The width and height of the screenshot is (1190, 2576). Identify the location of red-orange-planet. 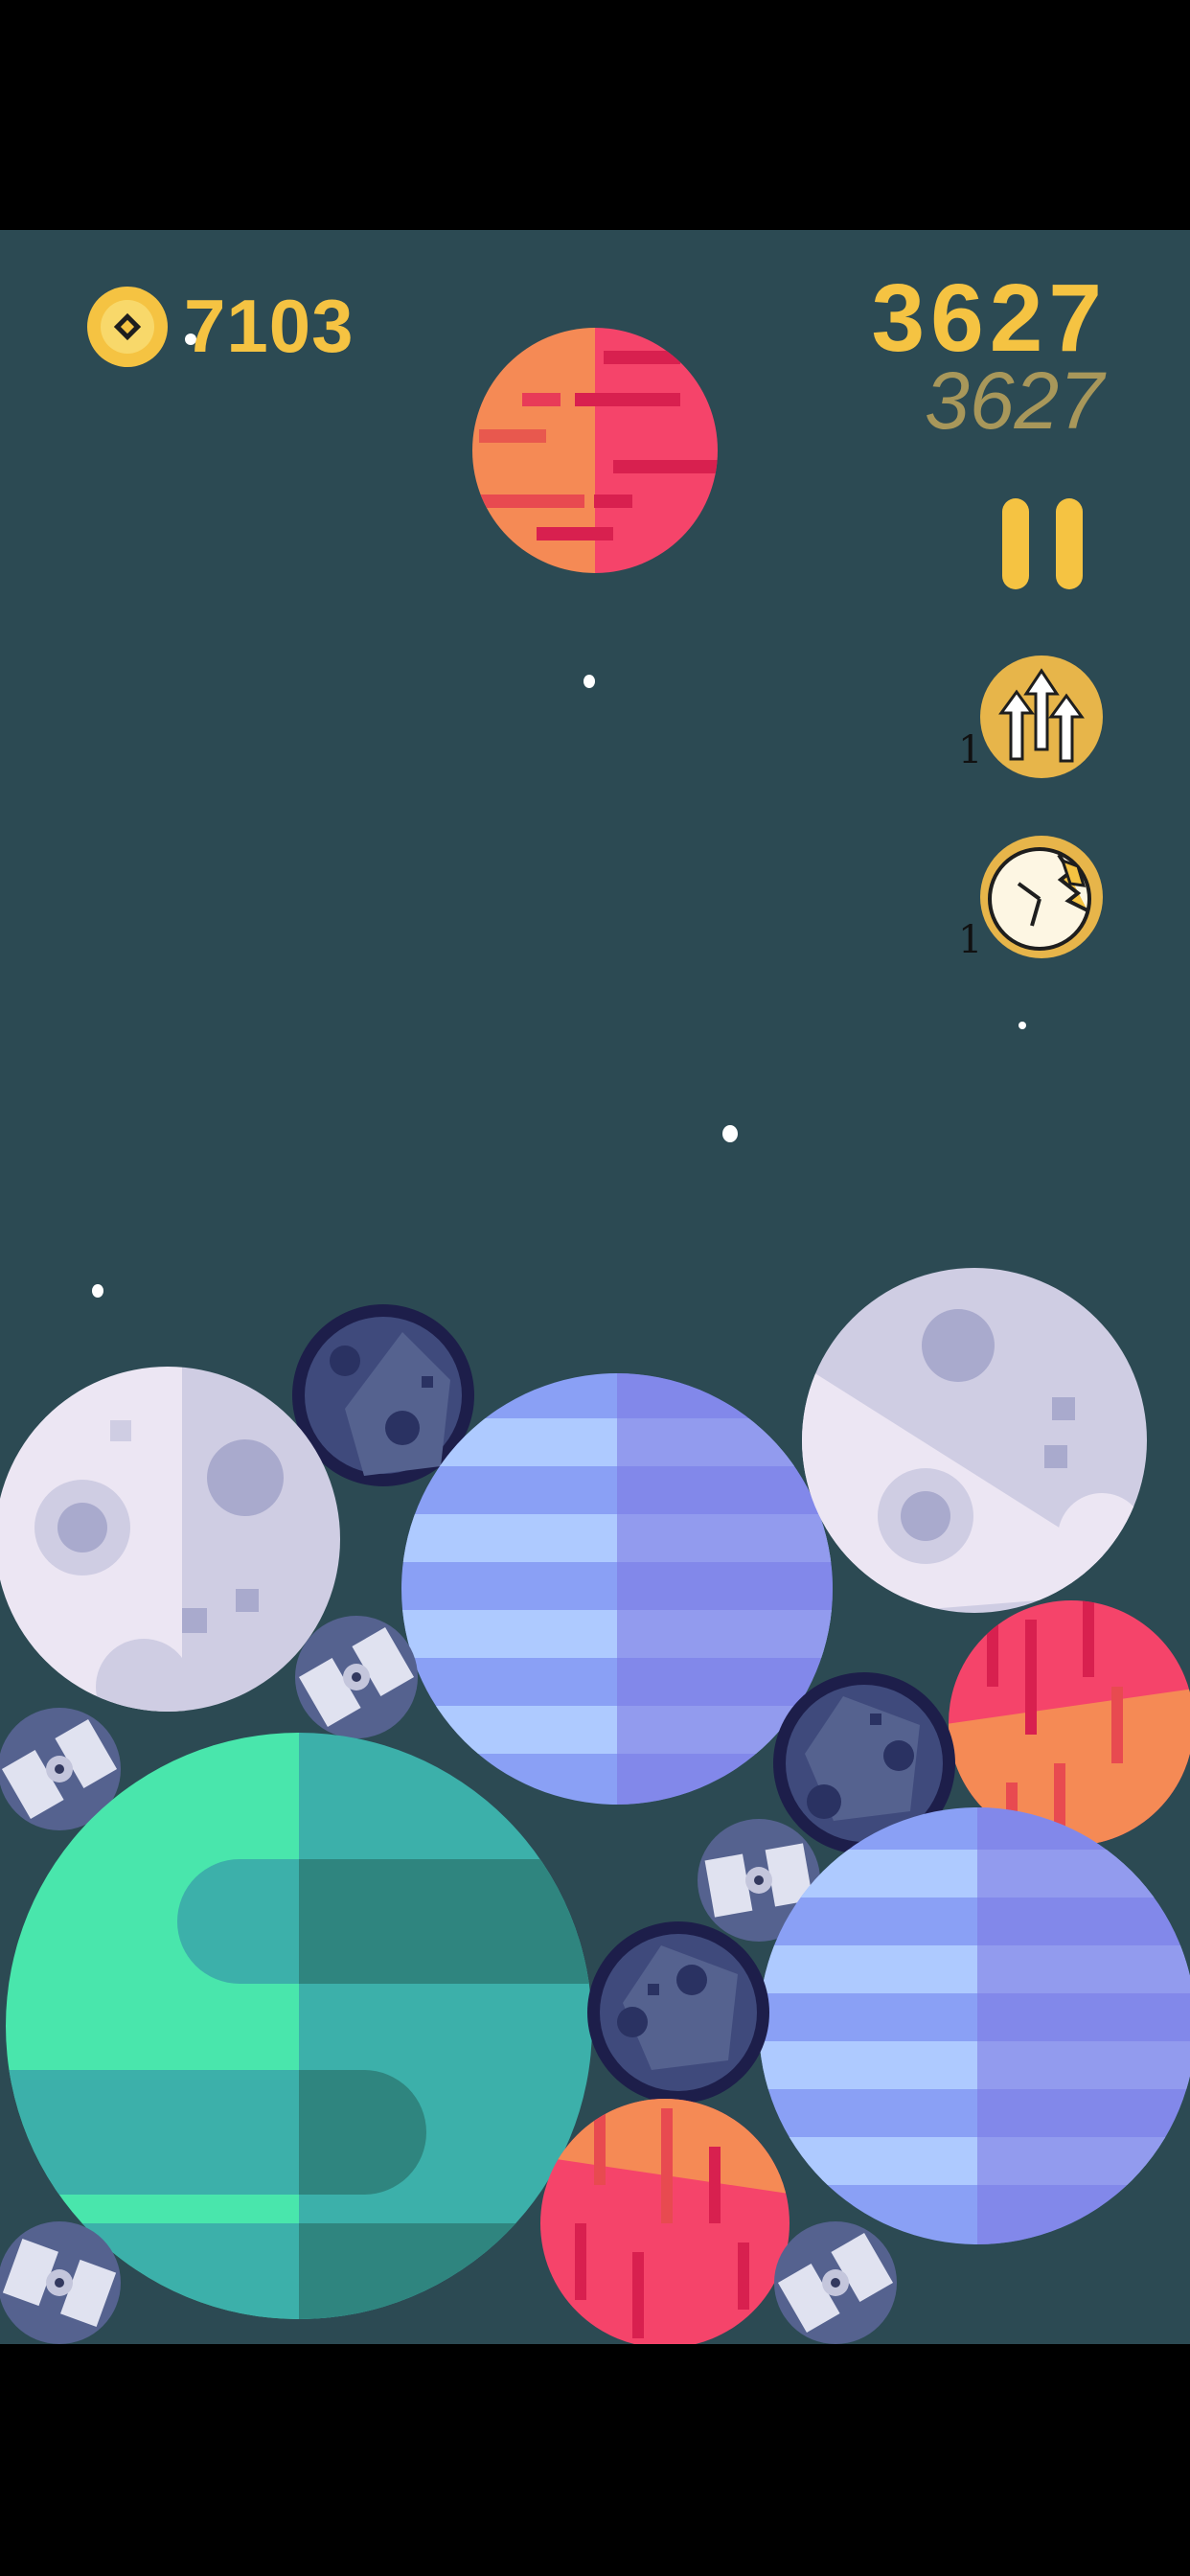
(665, 2221).